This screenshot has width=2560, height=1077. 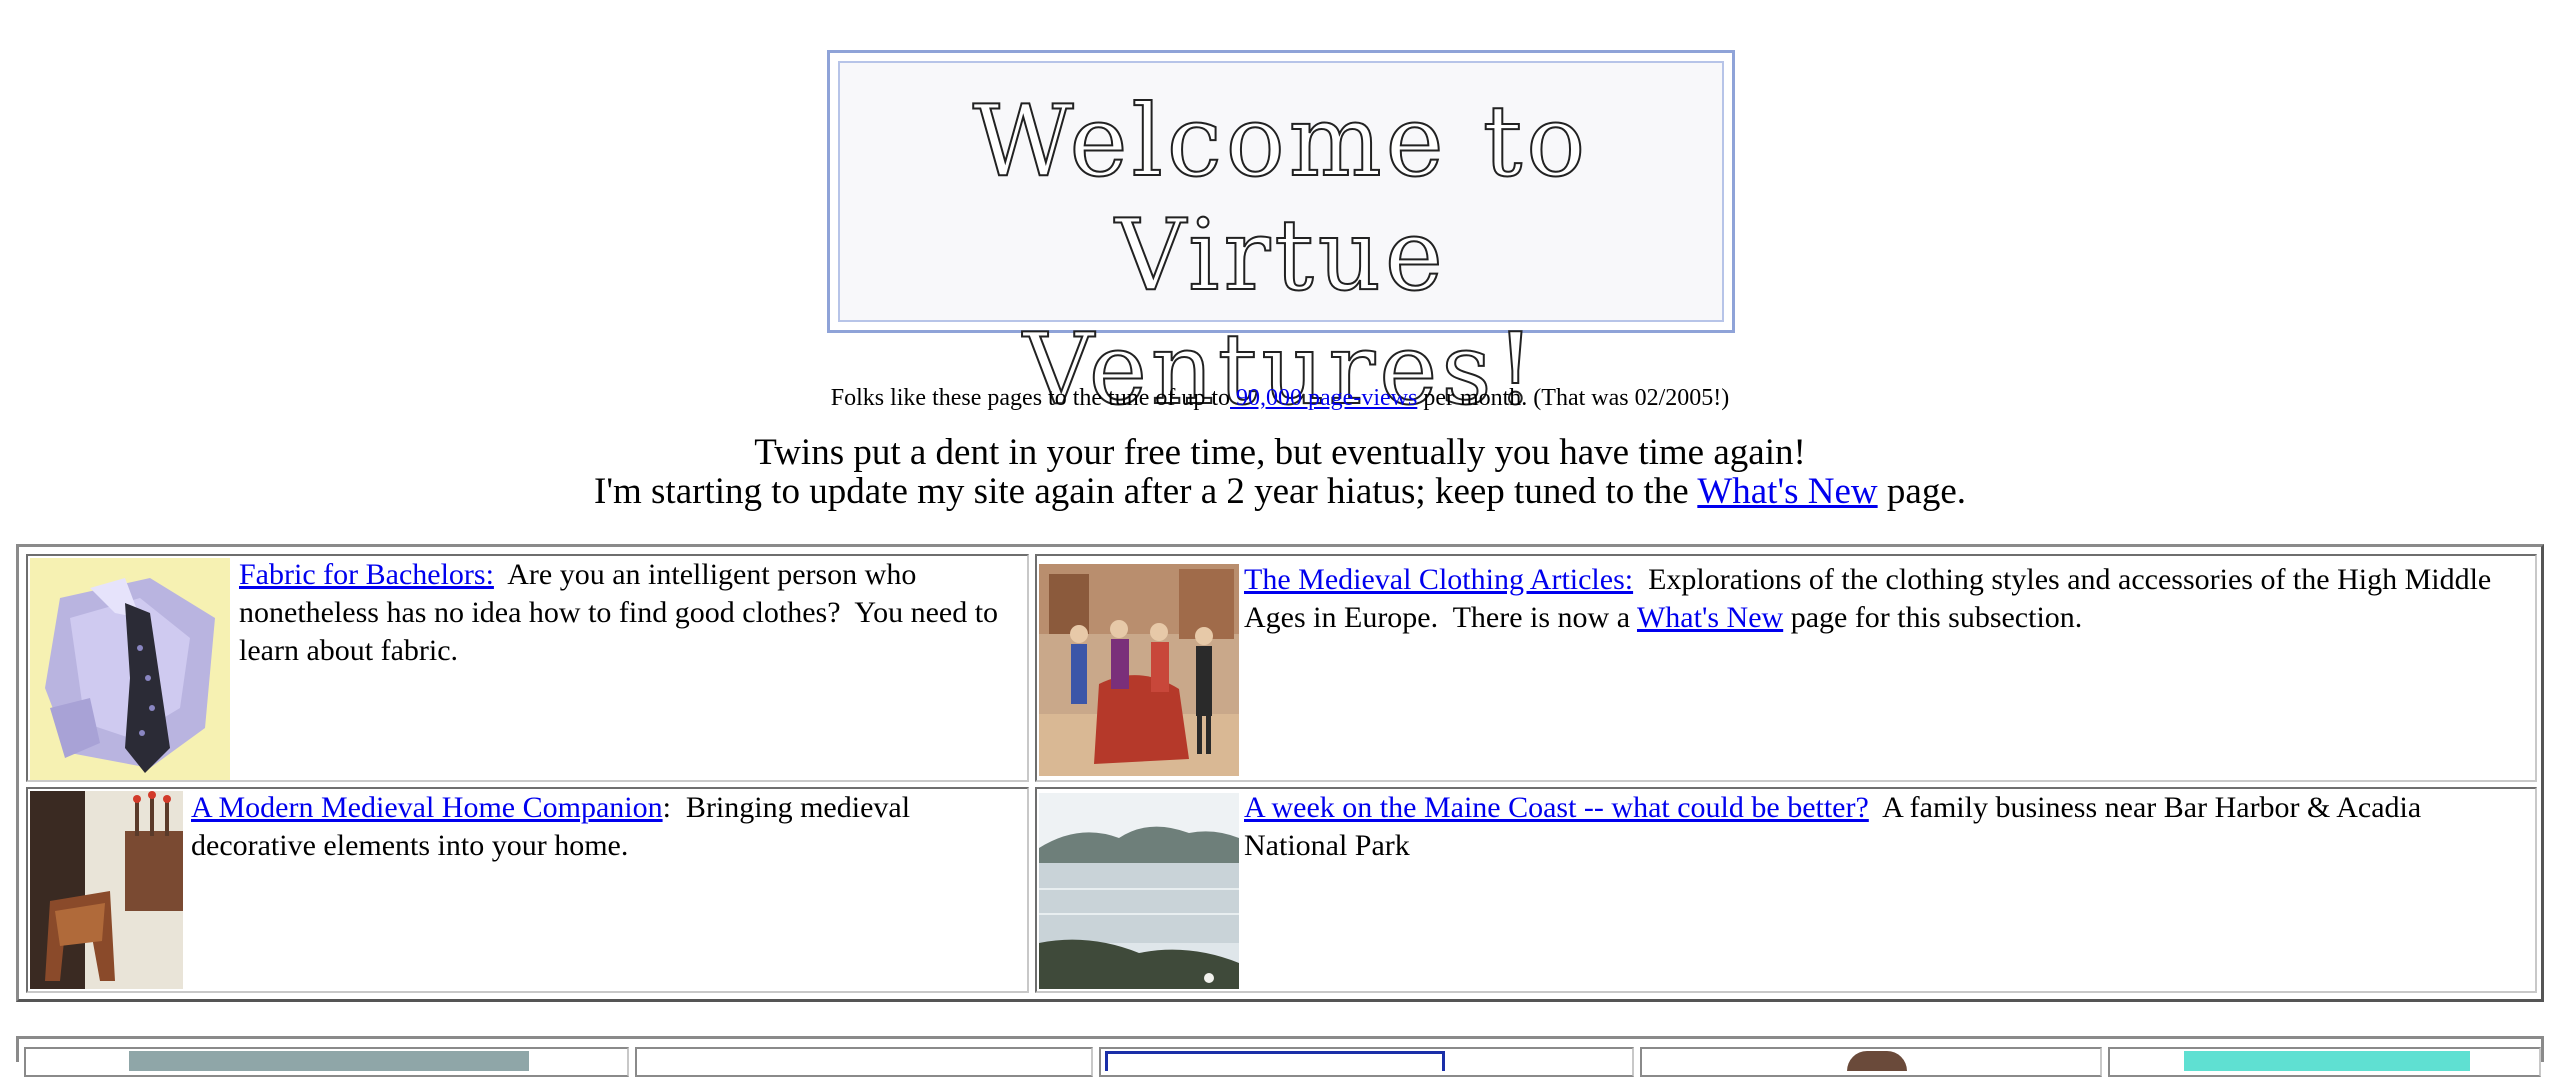 I want to click on maine-coast-image, so click(x=1139, y=891).